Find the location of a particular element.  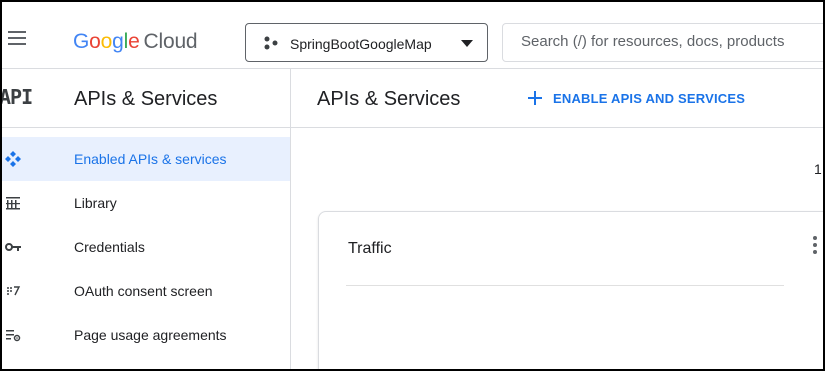

sidebar-item-library: Library is located at coordinates (146, 203).